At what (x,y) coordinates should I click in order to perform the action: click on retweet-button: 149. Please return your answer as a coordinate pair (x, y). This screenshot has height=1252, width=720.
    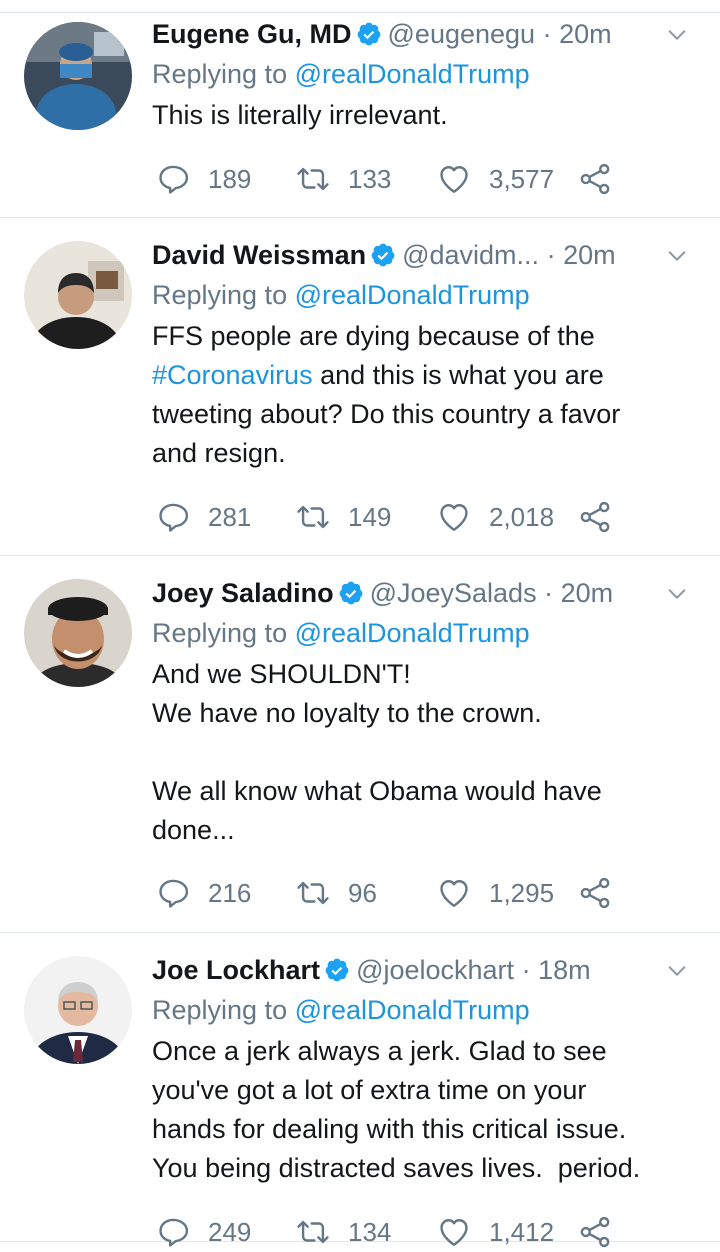
    Looking at the image, I should click on (343, 517).